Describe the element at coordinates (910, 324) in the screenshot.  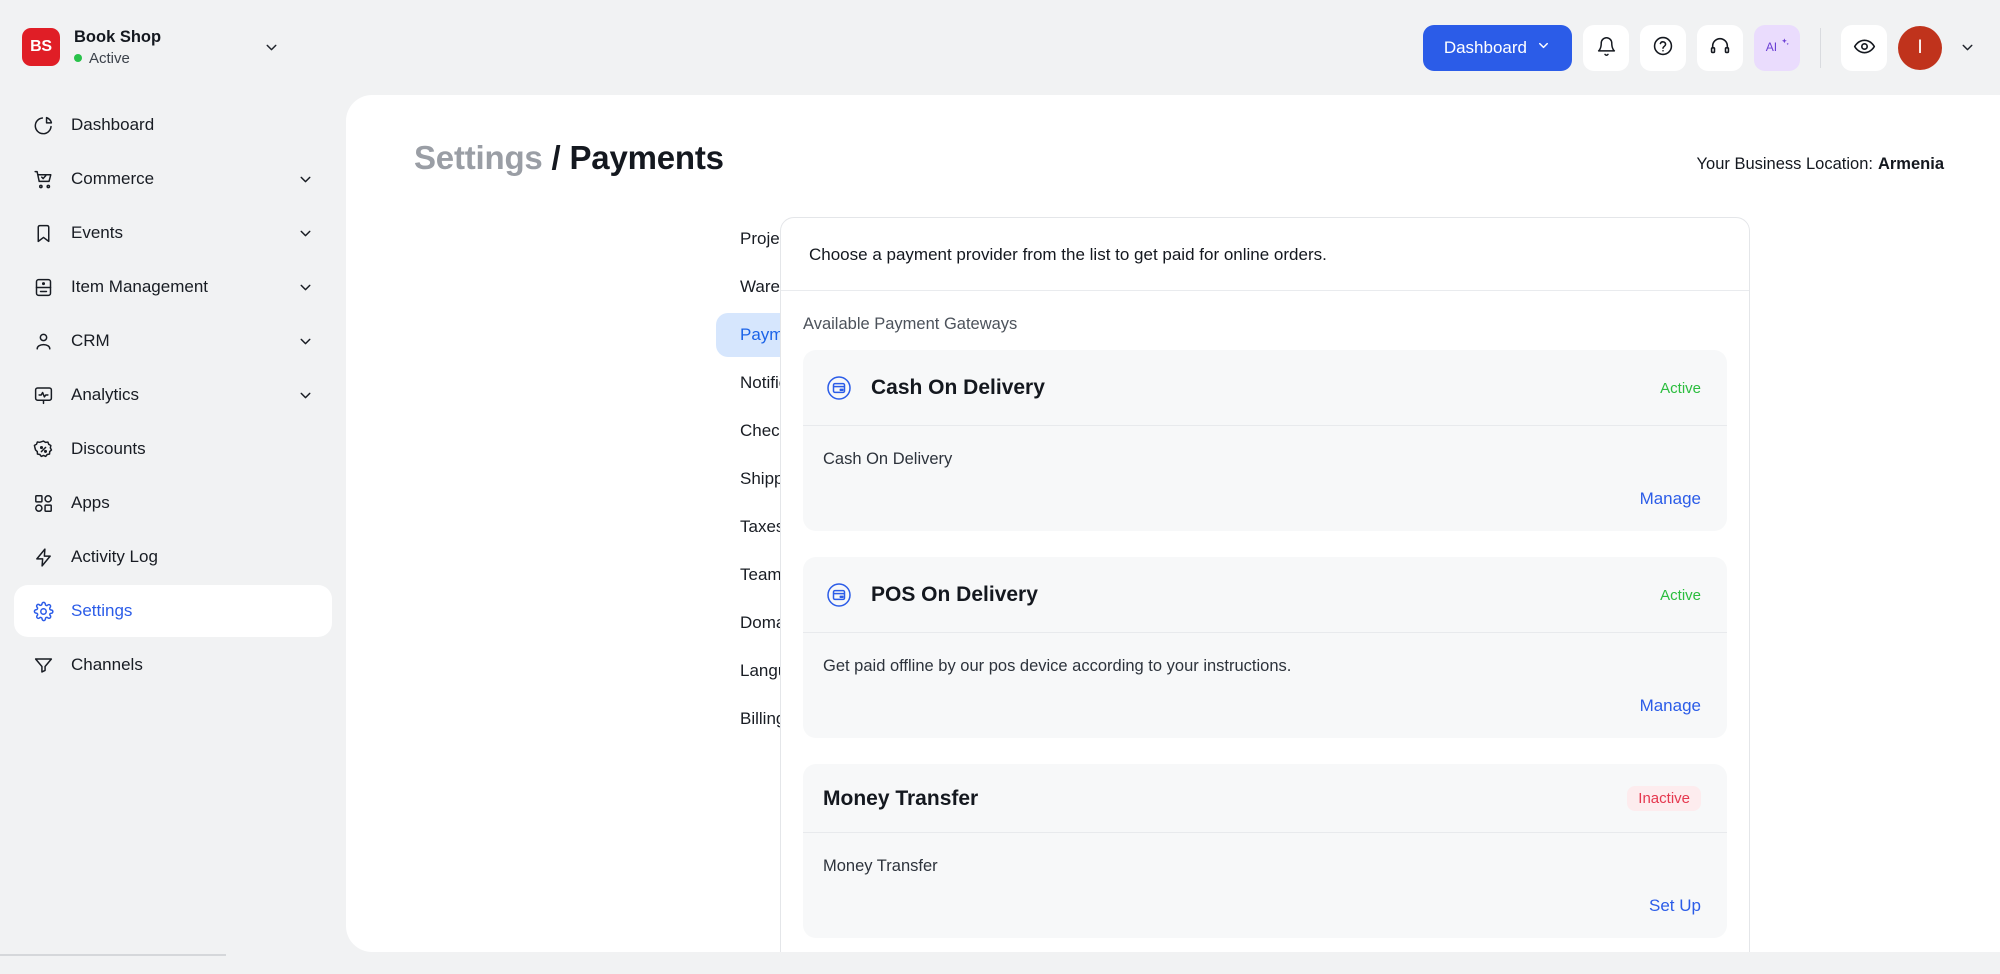
I see `available-gateways-label: Available Payment Gateways` at that location.